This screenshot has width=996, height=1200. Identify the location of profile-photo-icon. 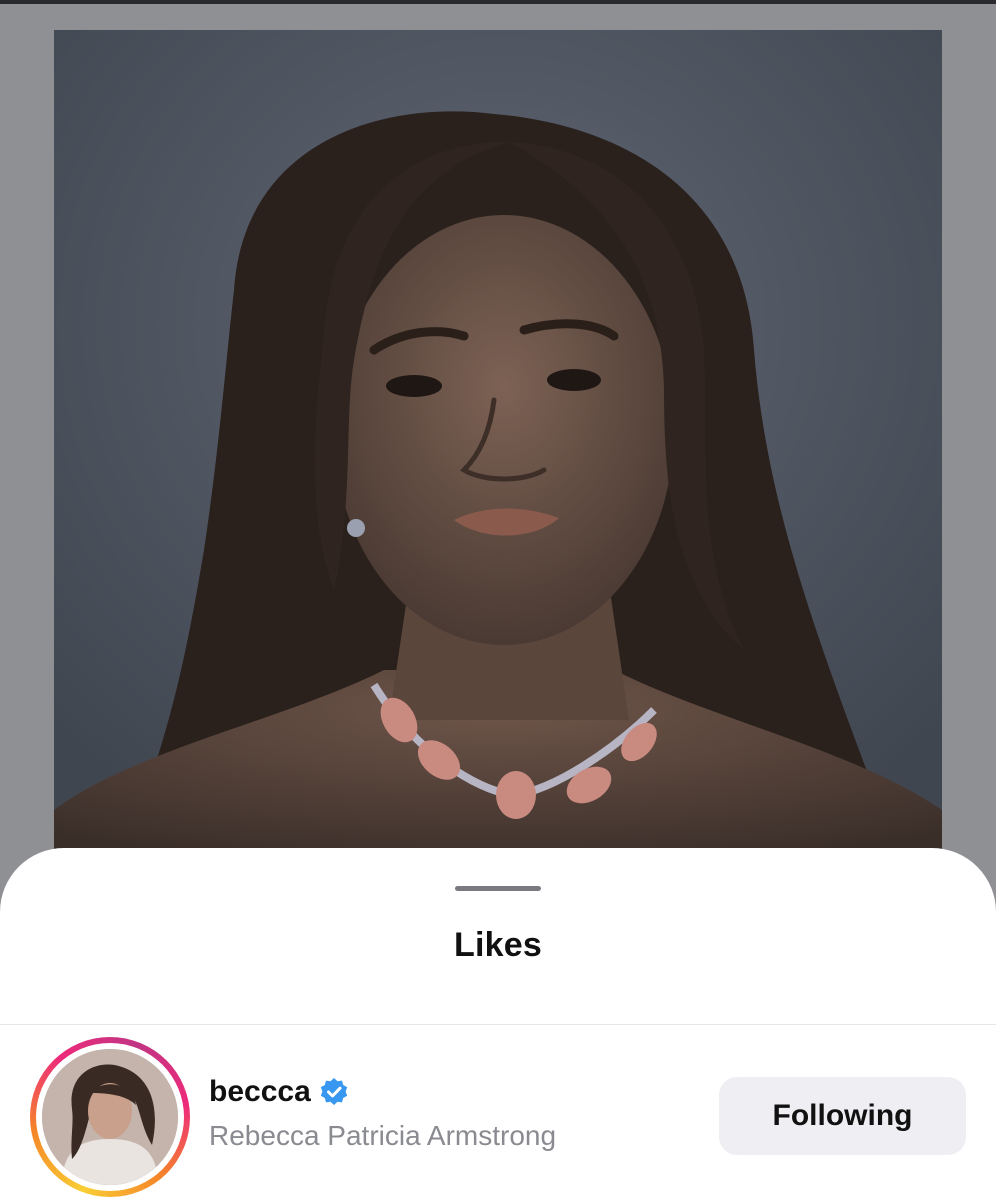
(110, 1117).